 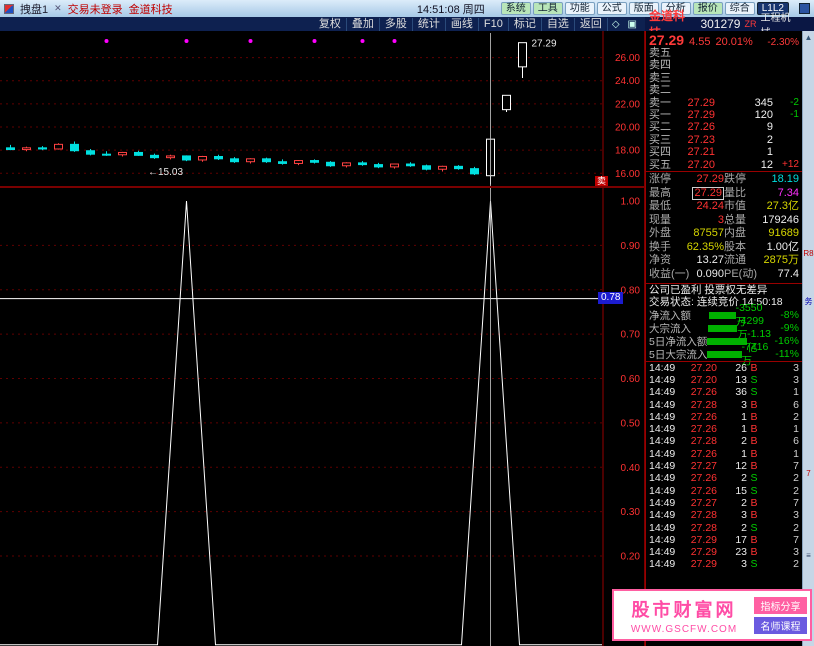 I want to click on tick-price: 27.28, so click(x=703, y=527).